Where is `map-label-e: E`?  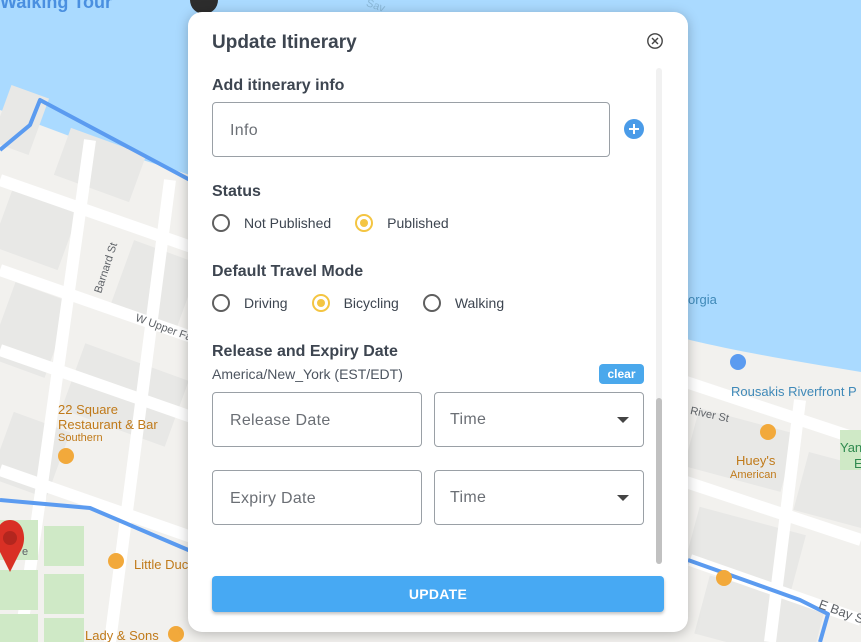
map-label-e: E is located at coordinates (857, 463).